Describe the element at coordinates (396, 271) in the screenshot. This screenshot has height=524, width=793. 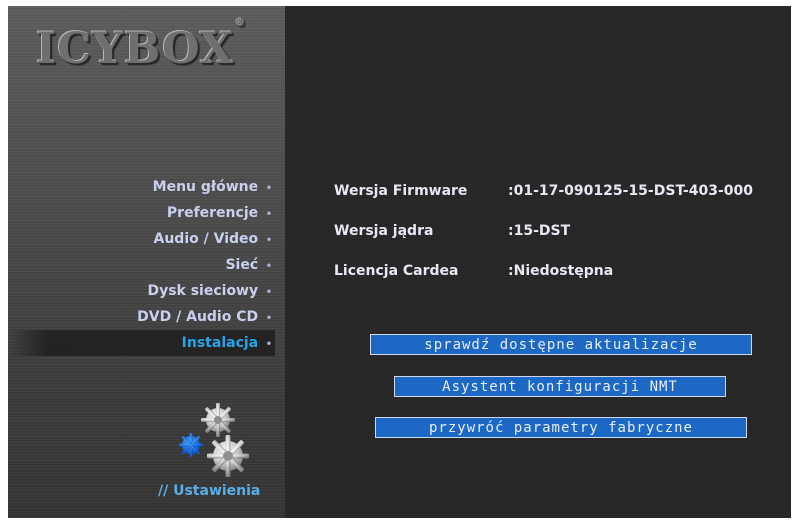
I see `info-label: Licencja Cardea` at that location.